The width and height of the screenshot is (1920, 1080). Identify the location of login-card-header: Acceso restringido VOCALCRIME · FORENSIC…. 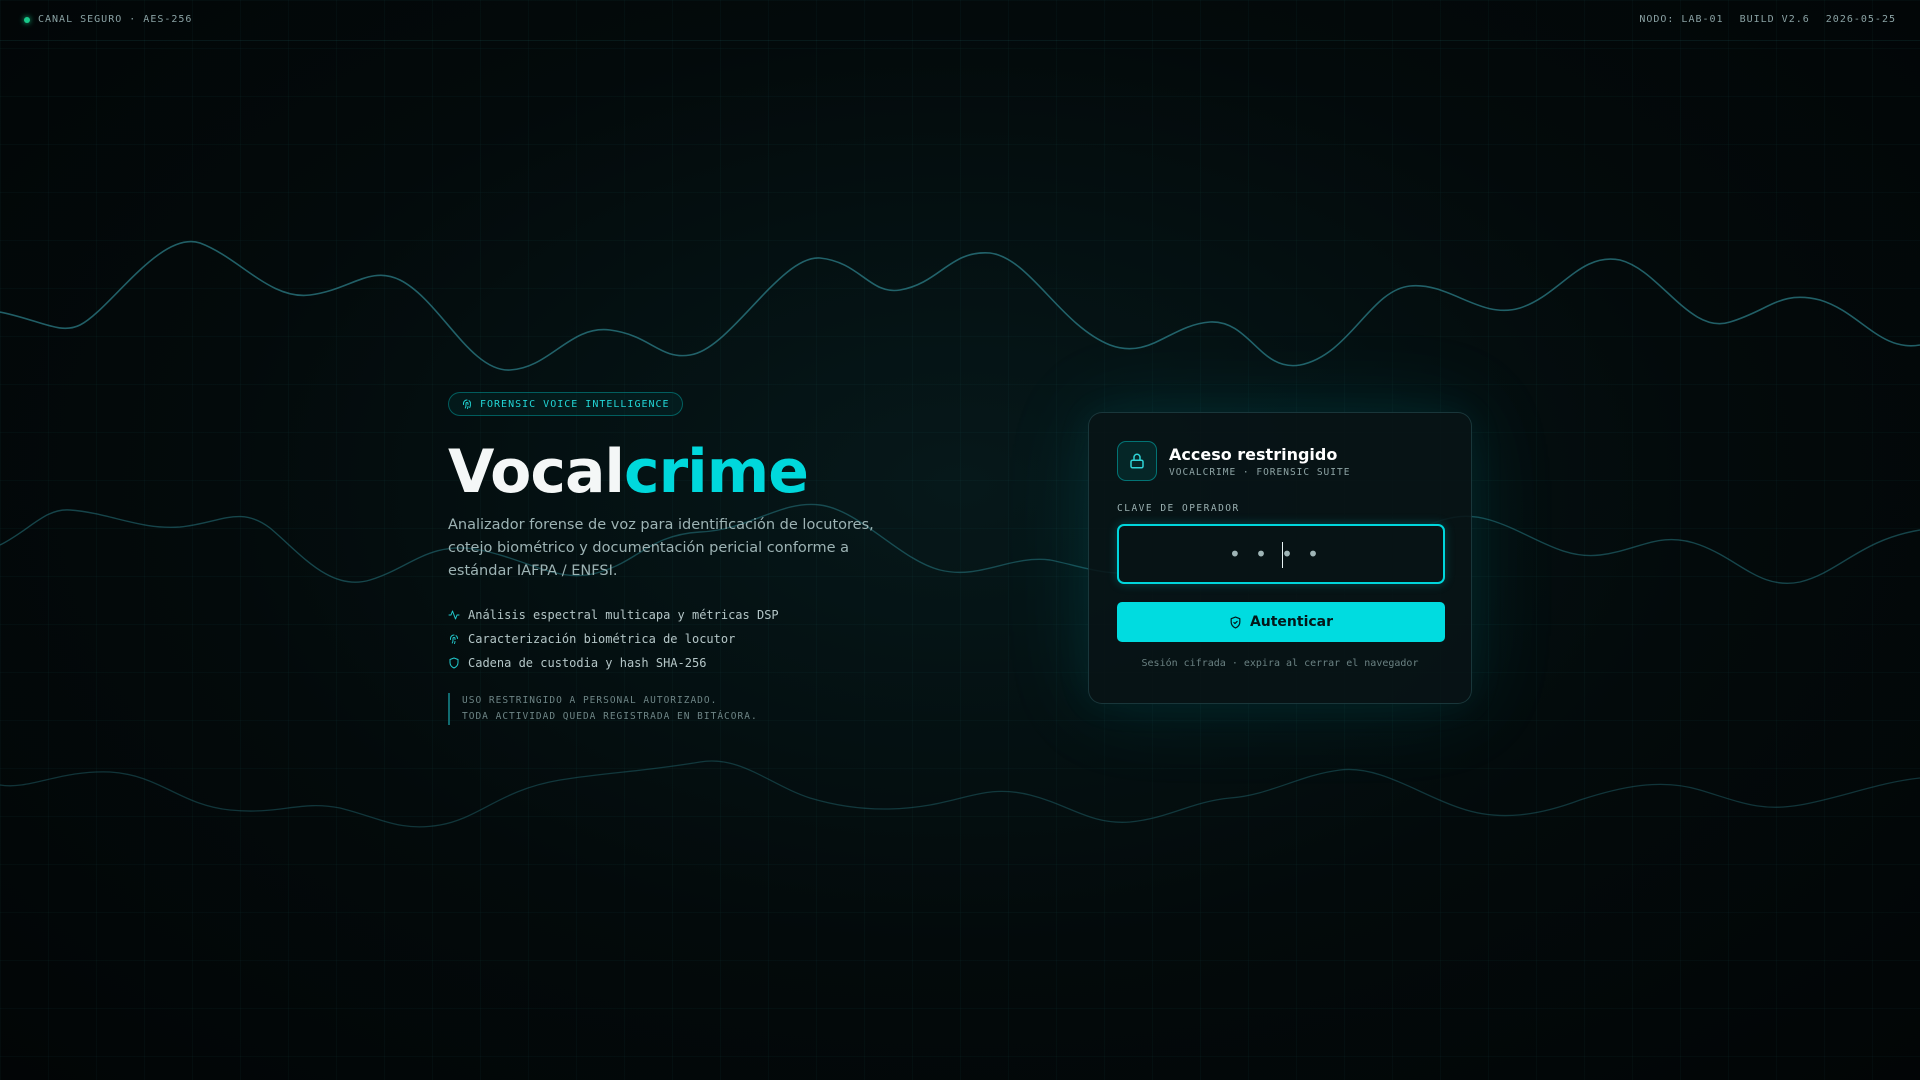
(1280, 461).